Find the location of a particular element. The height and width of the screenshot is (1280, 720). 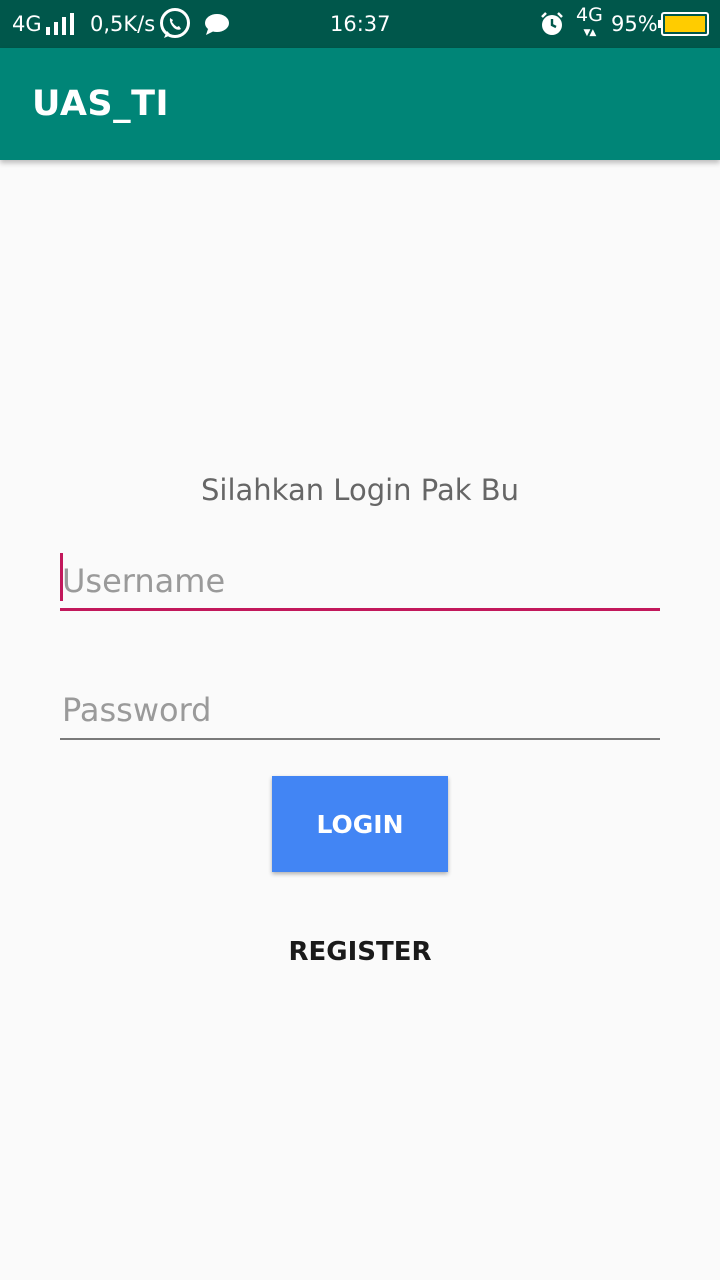

username-input is located at coordinates (360, 581).